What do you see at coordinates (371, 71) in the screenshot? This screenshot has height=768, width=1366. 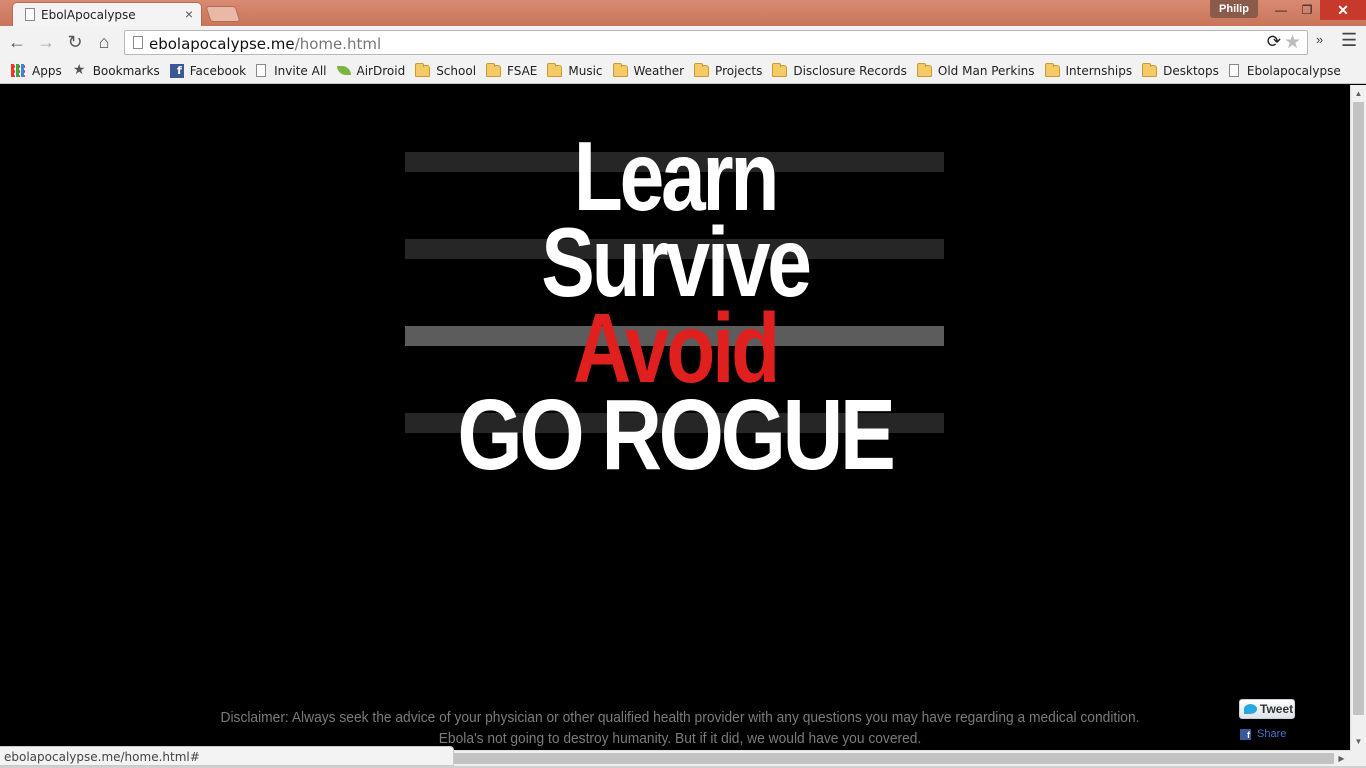 I see `bookmark-airdroid: AirDroid` at bounding box center [371, 71].